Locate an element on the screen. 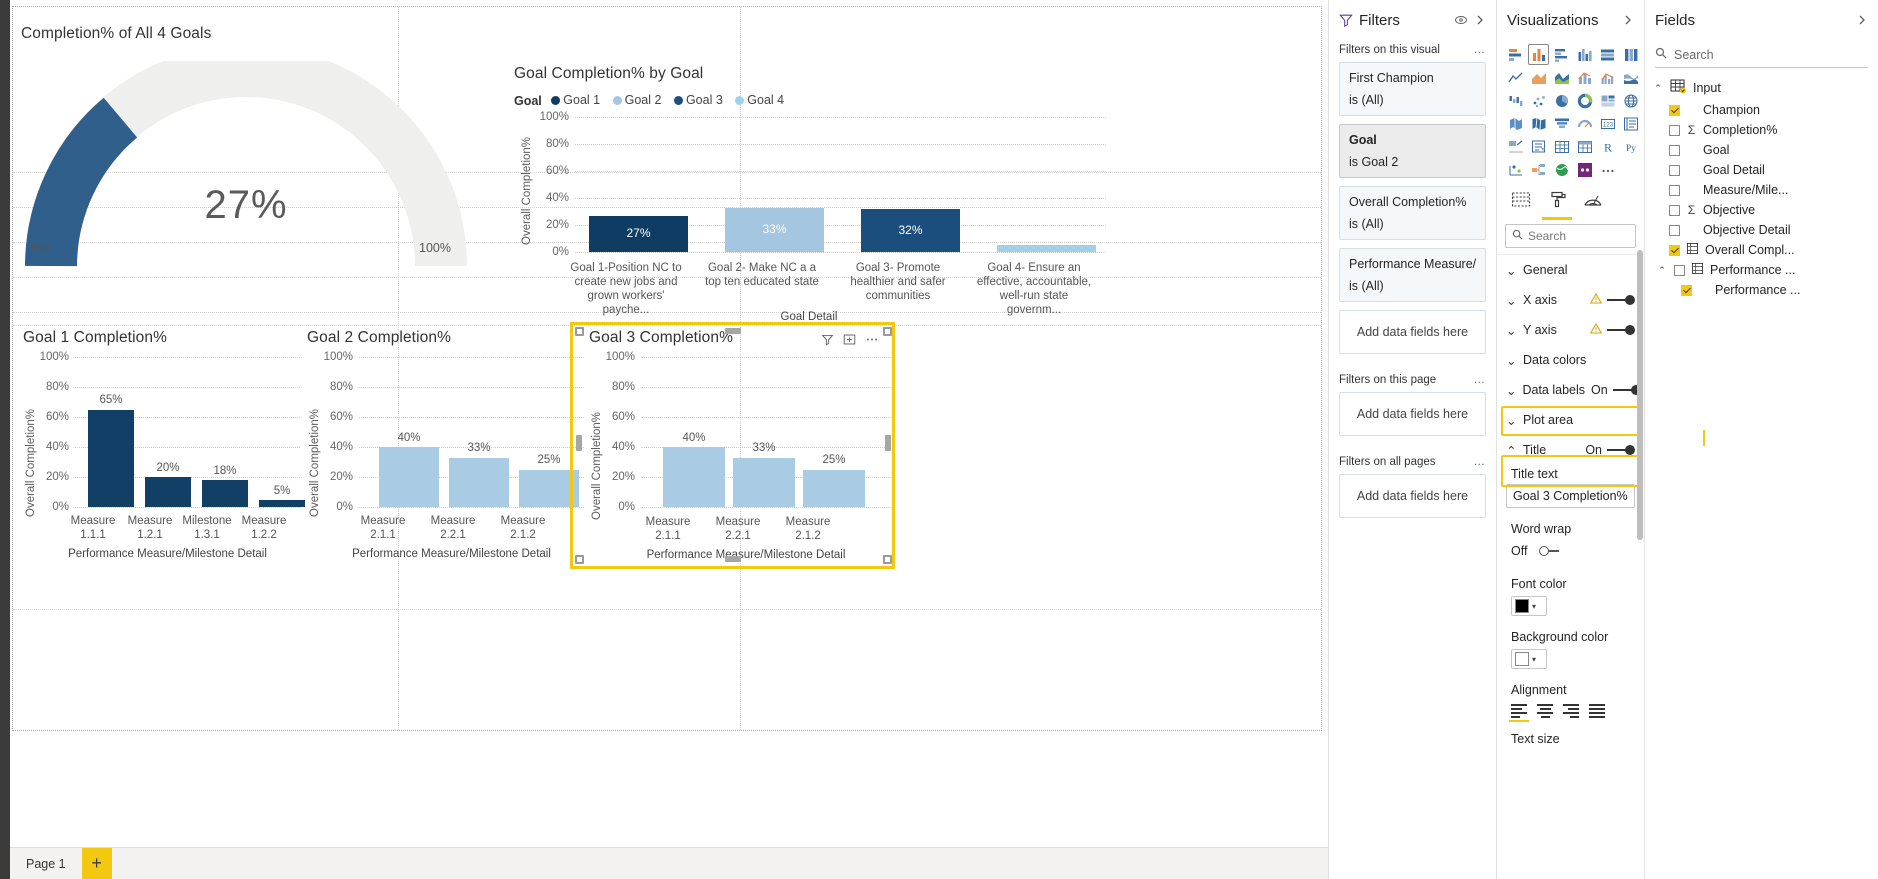 The image size is (1878, 879). viz-type-clustered-bar-chart-icon is located at coordinates (1561, 54).